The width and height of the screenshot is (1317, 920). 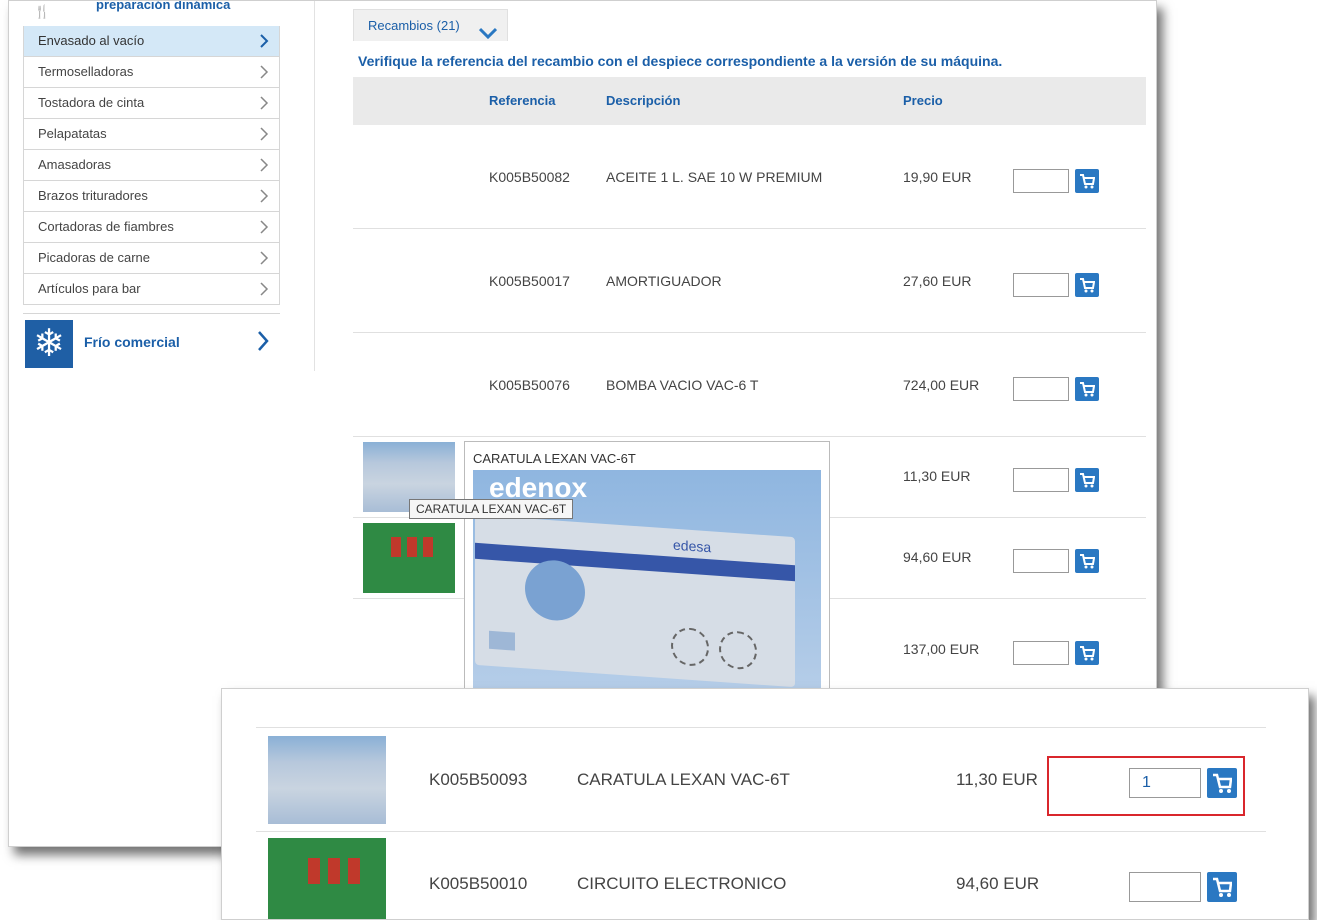 I want to click on tab-recambios: Recambios (21), so click(x=430, y=25).